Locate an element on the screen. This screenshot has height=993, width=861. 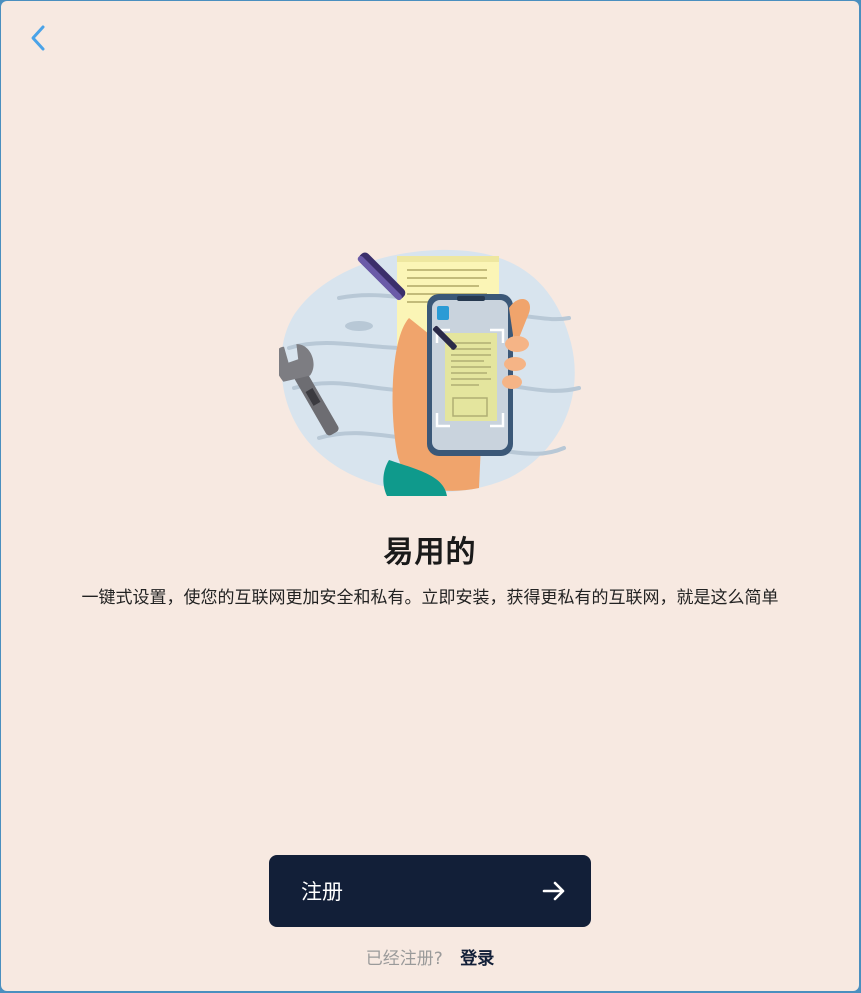
login-row: 已经注册? 登录 is located at coordinates (430, 956).